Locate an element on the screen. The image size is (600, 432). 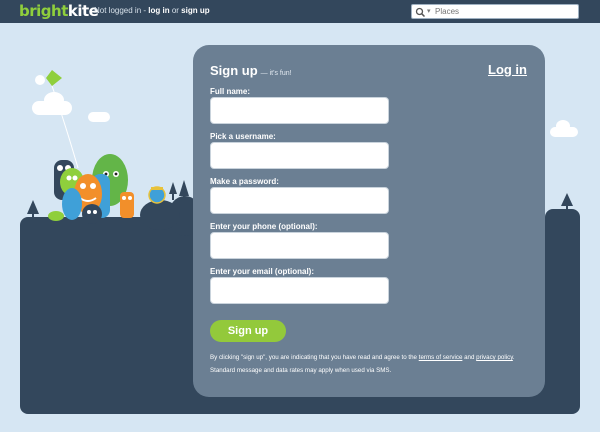
brightkite-logo: brightkite is located at coordinates (59, 11).